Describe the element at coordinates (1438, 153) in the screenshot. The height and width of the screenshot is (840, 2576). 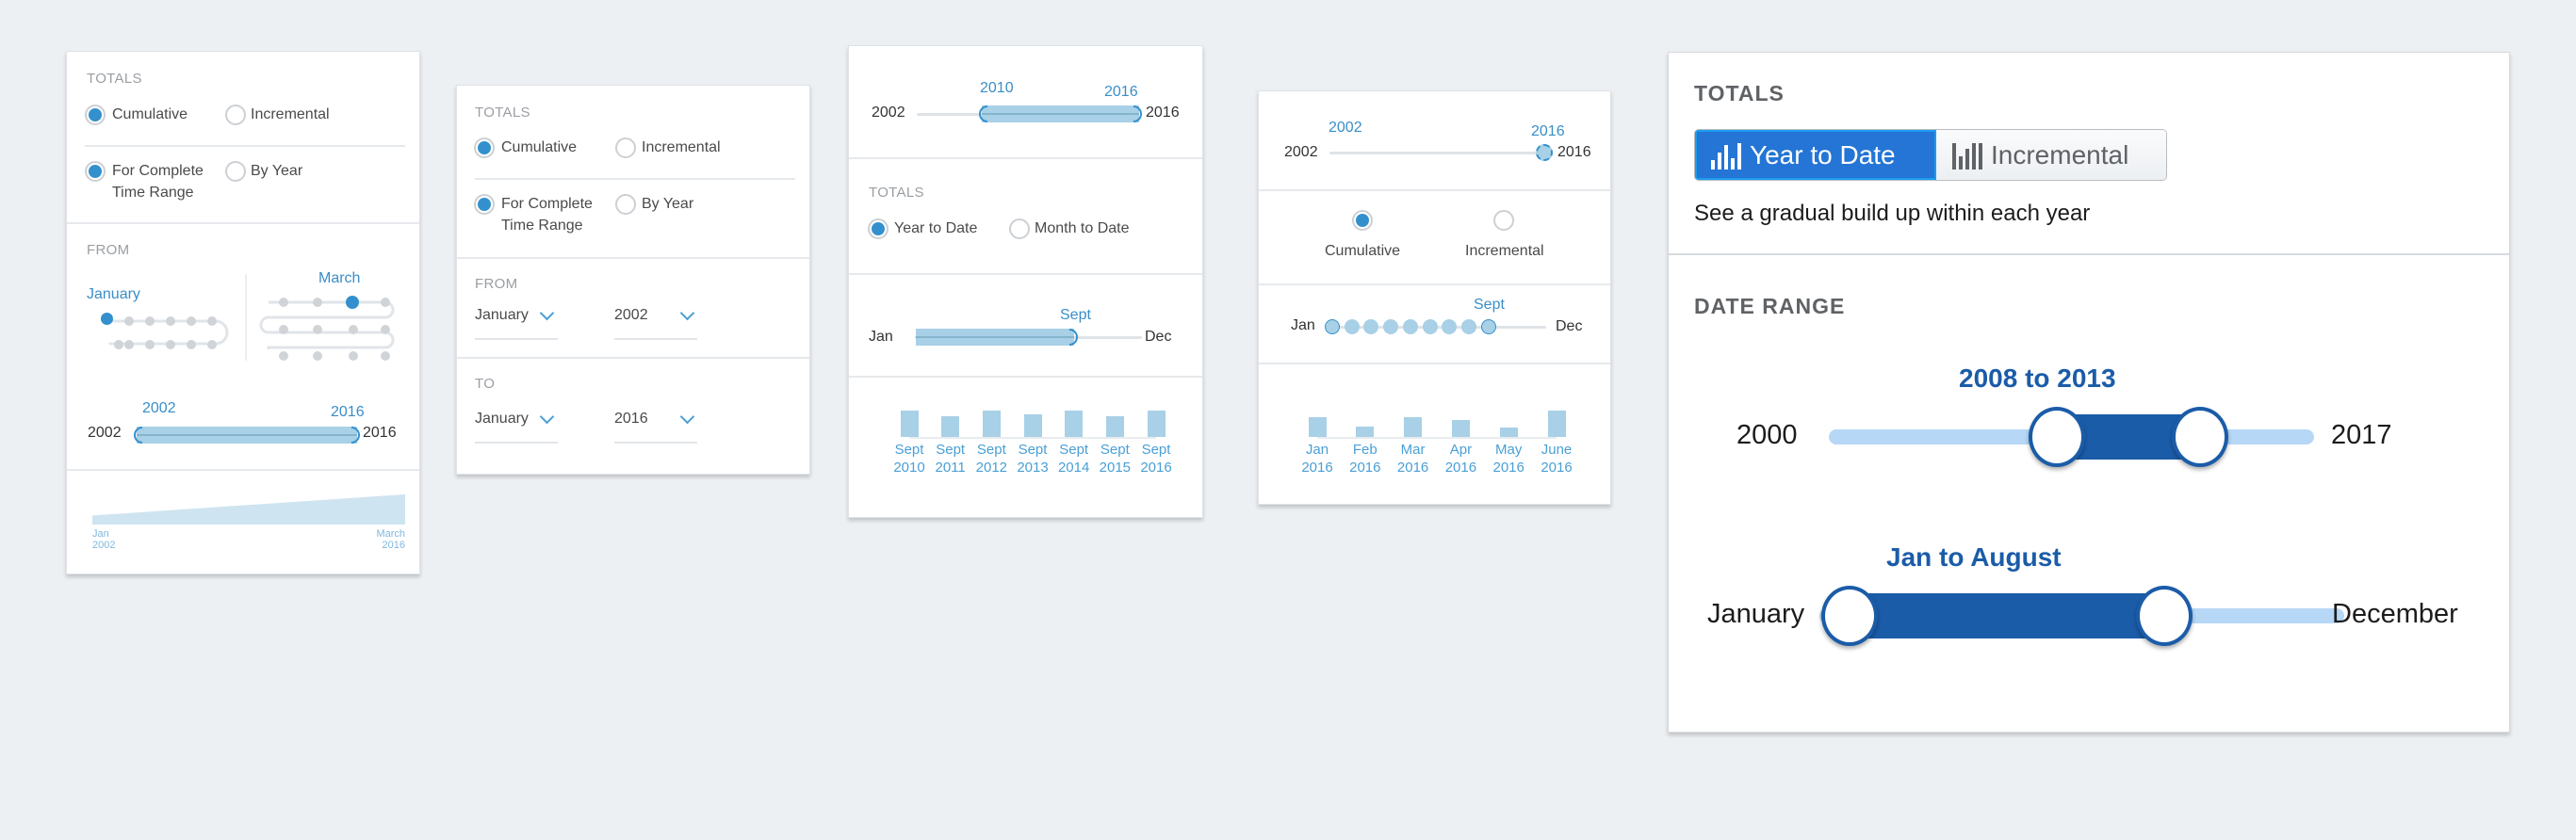
I see `year-slider-track` at that location.